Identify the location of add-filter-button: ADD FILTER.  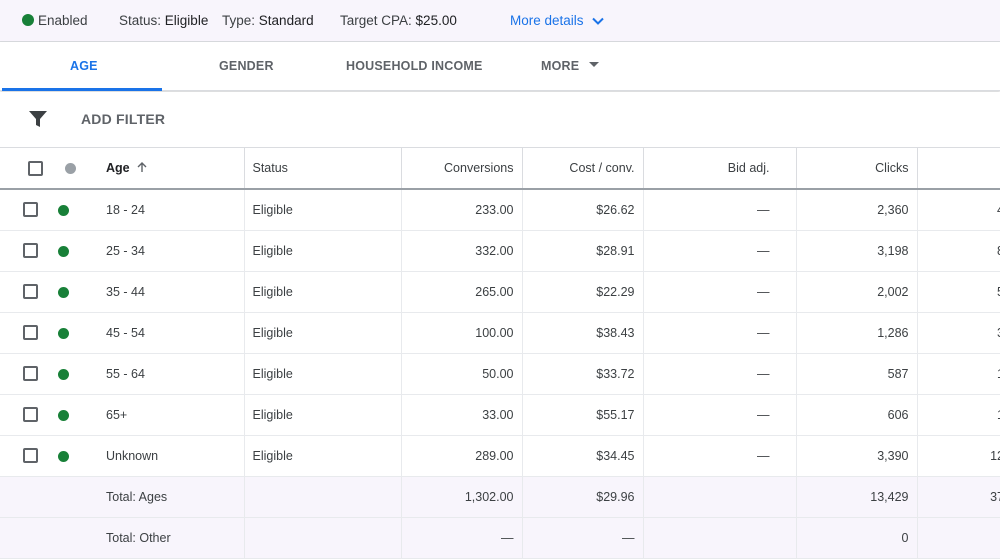
(123, 119).